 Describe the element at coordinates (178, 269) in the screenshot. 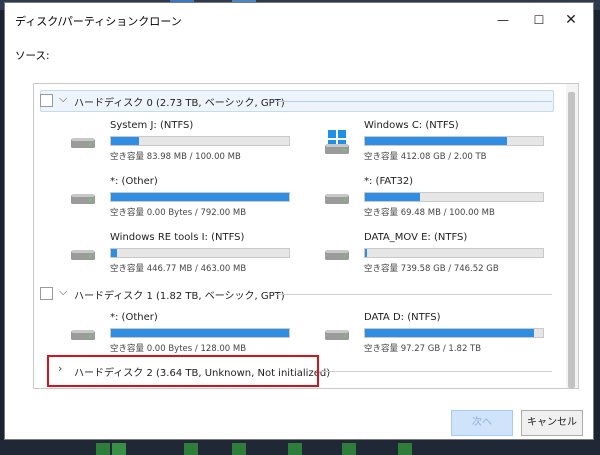

I see `partition-free-space: 空き容量 446.77 MB / 463.00 MB` at that location.